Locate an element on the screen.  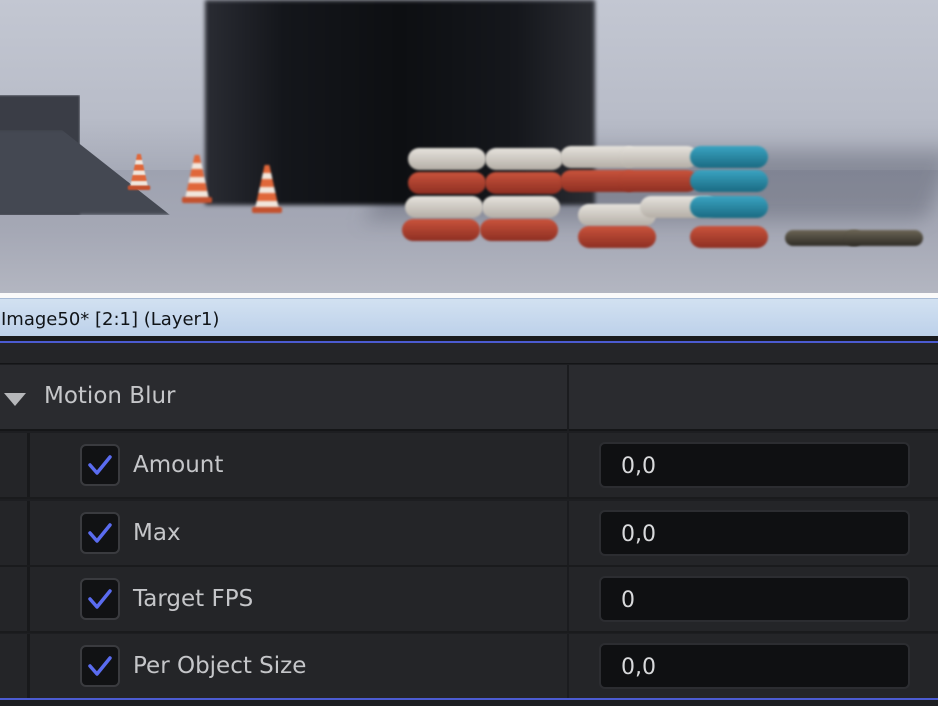
property-row-amount: Amount 0,0 is located at coordinates (469, 466).